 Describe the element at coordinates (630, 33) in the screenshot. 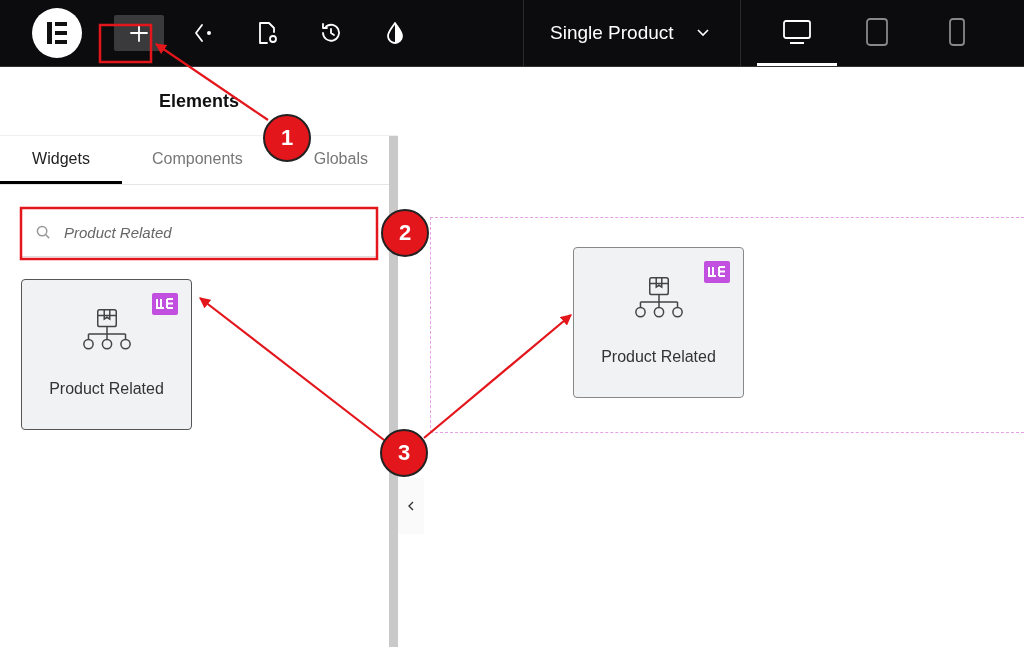

I see `document-dropdown: Single Product` at that location.